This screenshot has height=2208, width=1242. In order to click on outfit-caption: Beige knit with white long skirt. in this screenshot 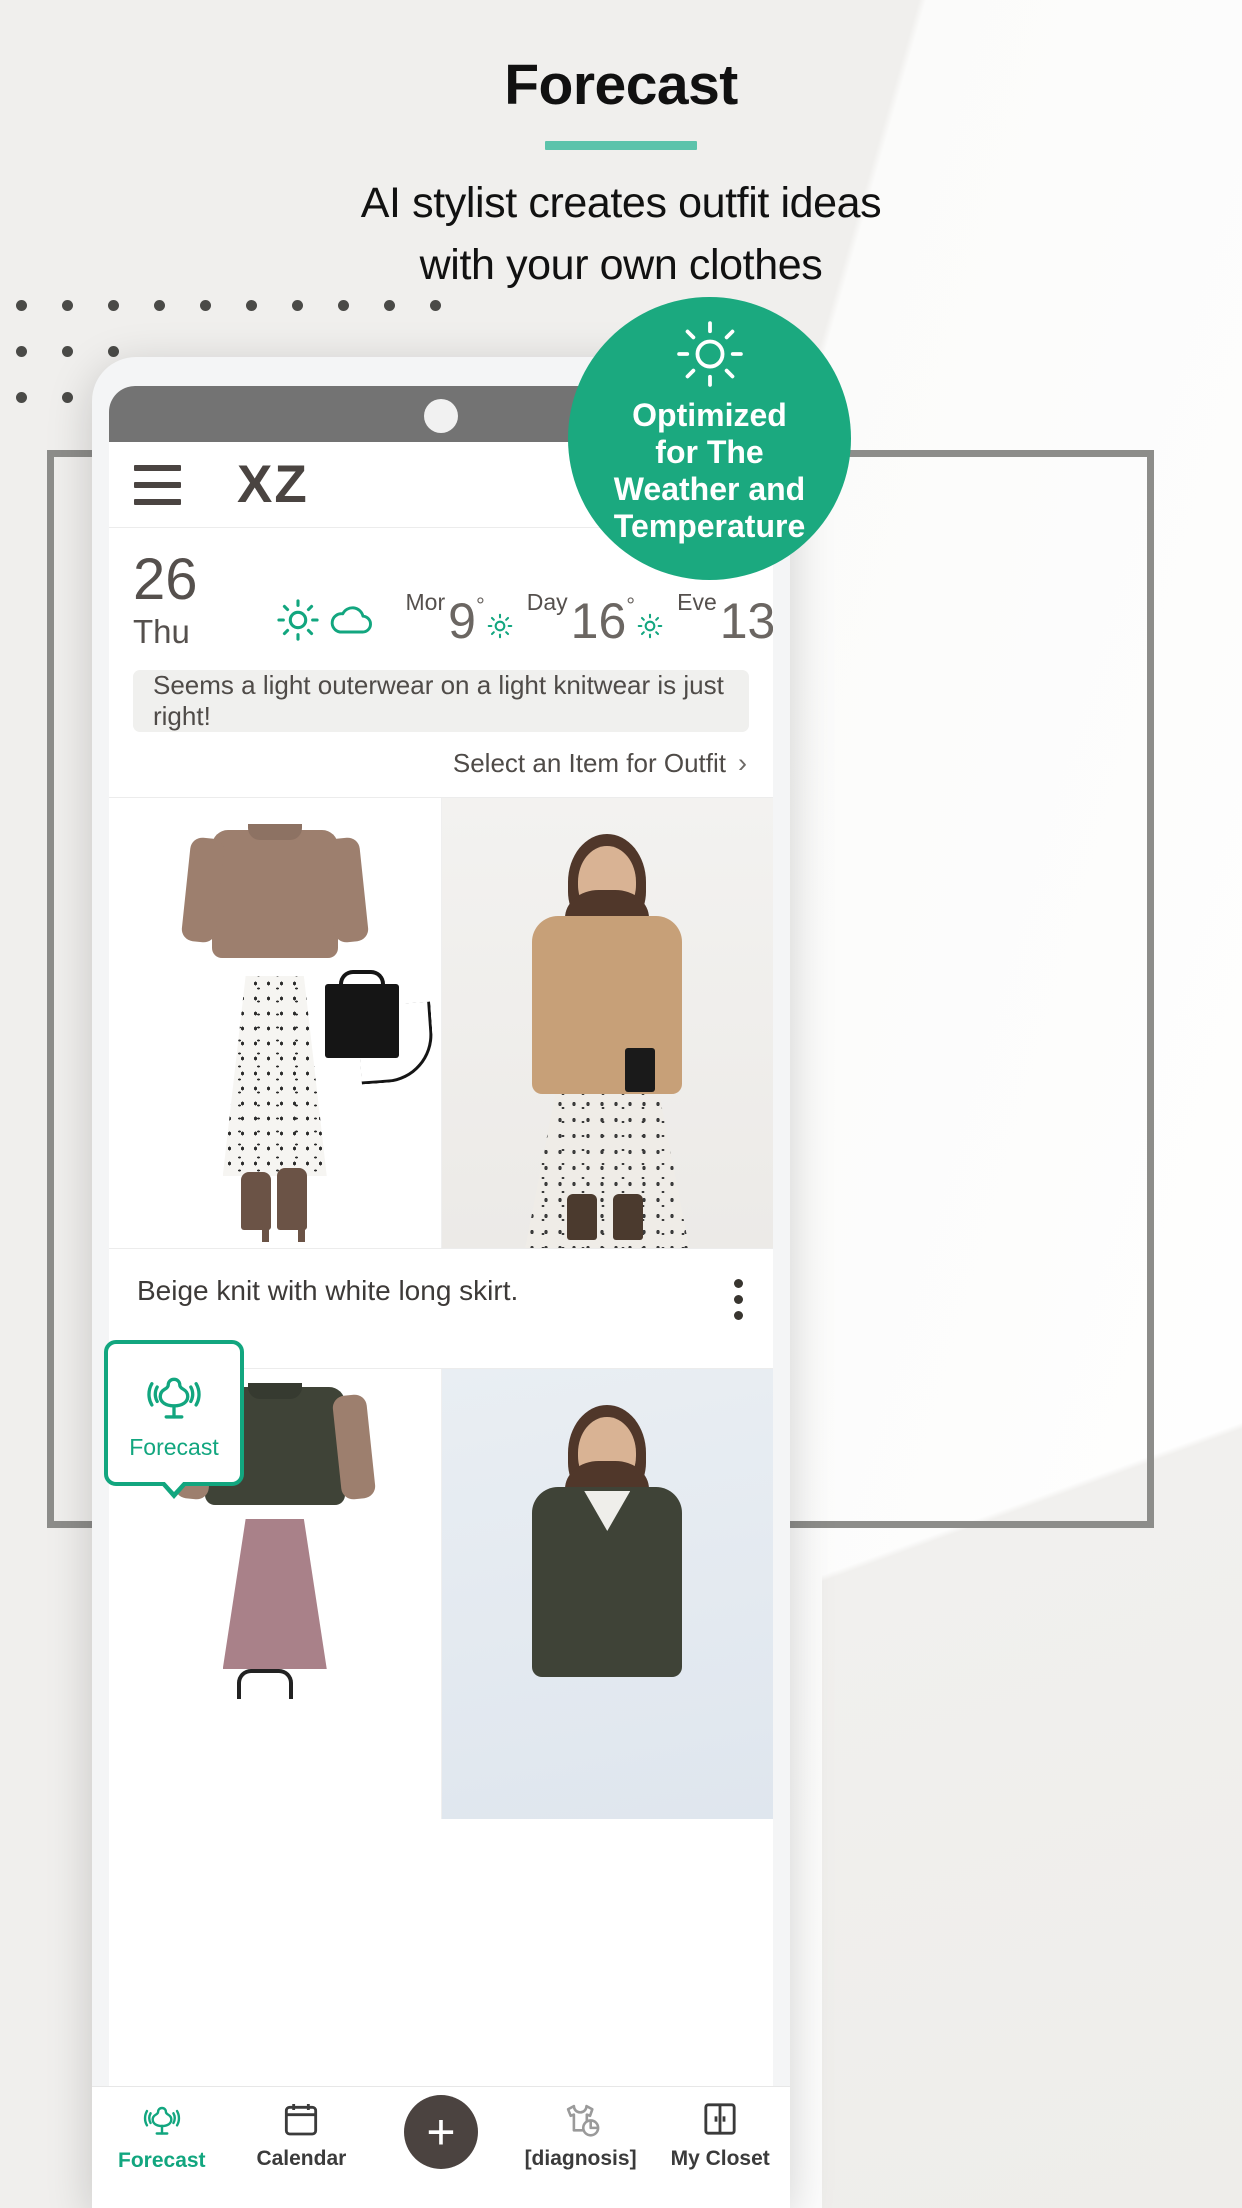, I will do `click(328, 1290)`.